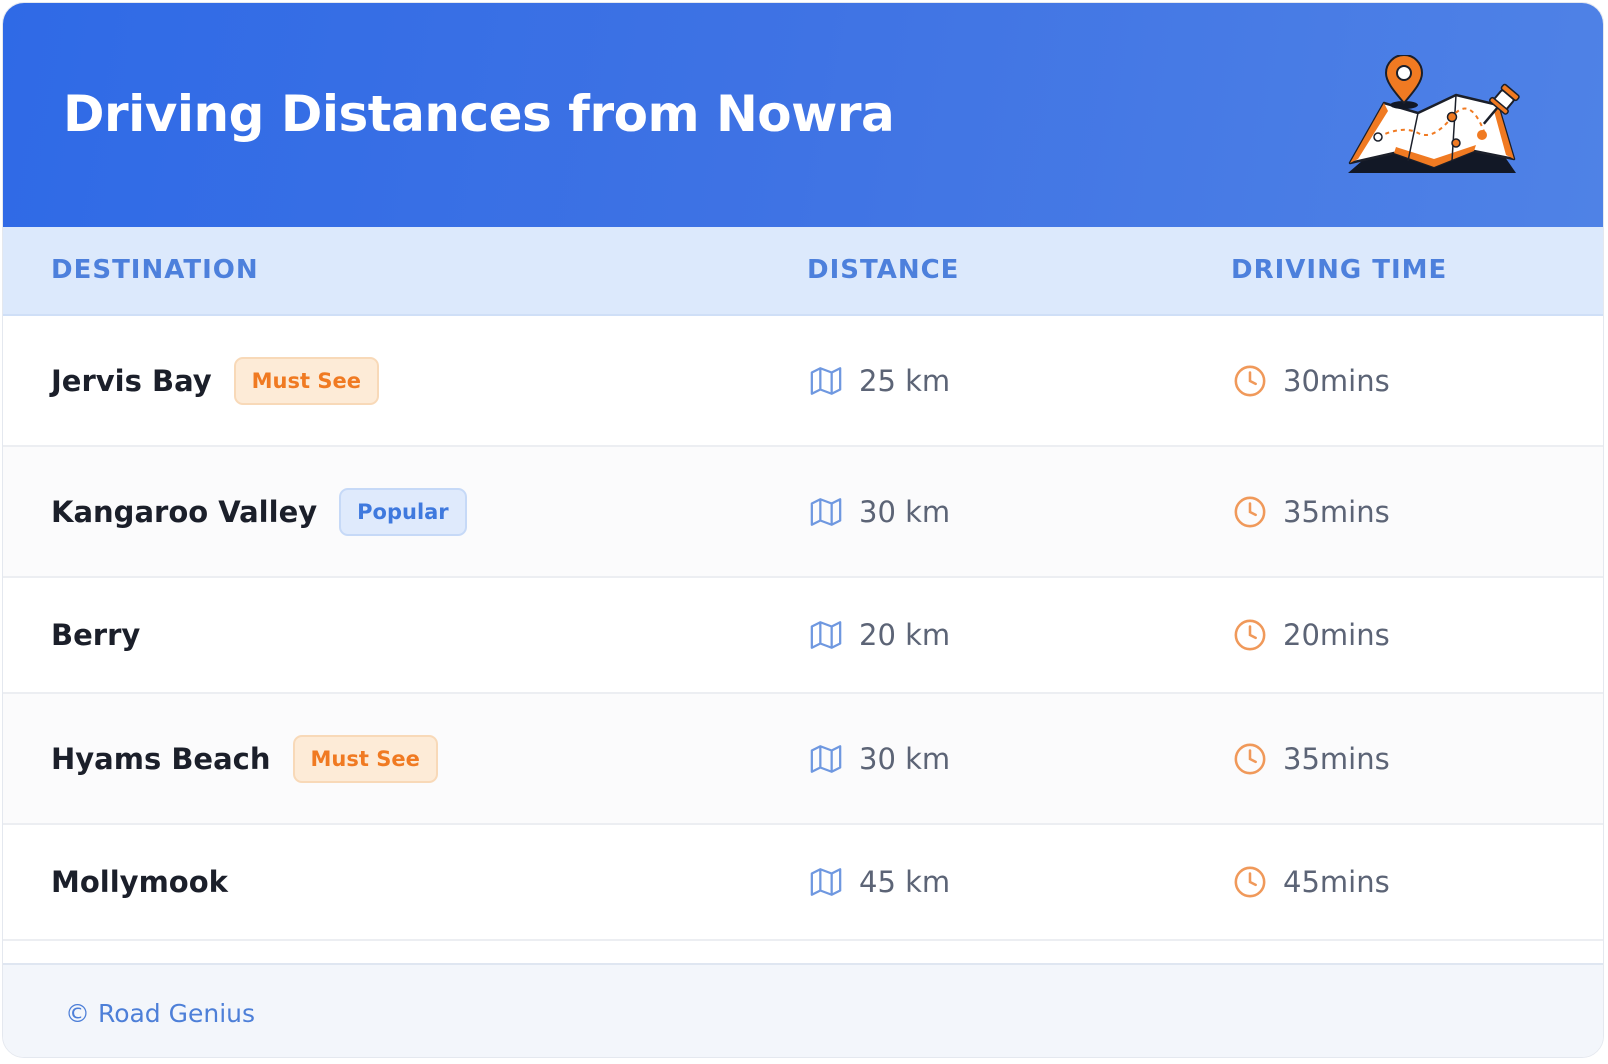  I want to click on driving-time-value: 45mins, so click(1336, 882).